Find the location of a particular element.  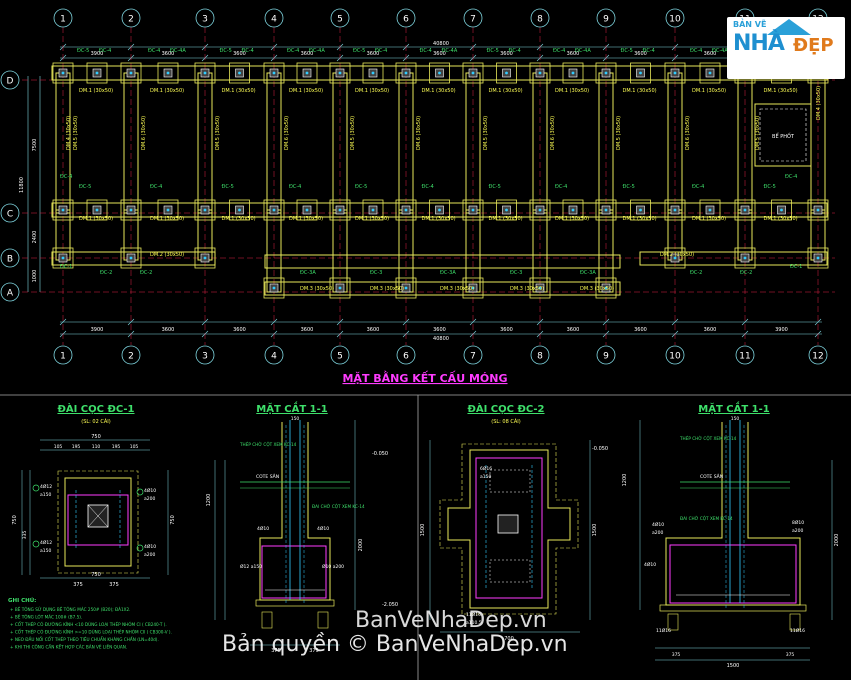

notes-title: GHI CHÚ: is located at coordinates (22, 600).